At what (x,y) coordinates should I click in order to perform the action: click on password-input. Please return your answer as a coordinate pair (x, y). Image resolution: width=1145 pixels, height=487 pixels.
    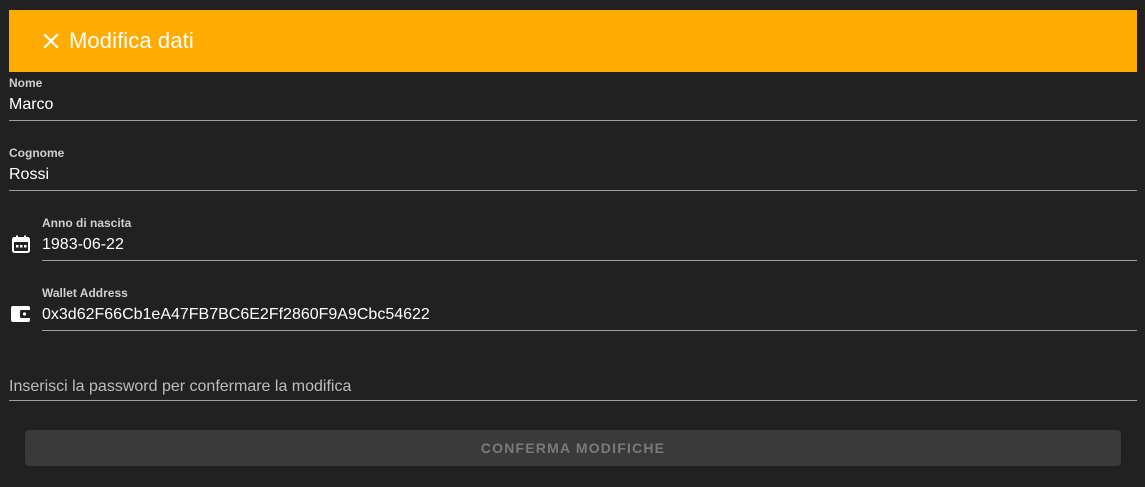
    Looking at the image, I should click on (573, 387).